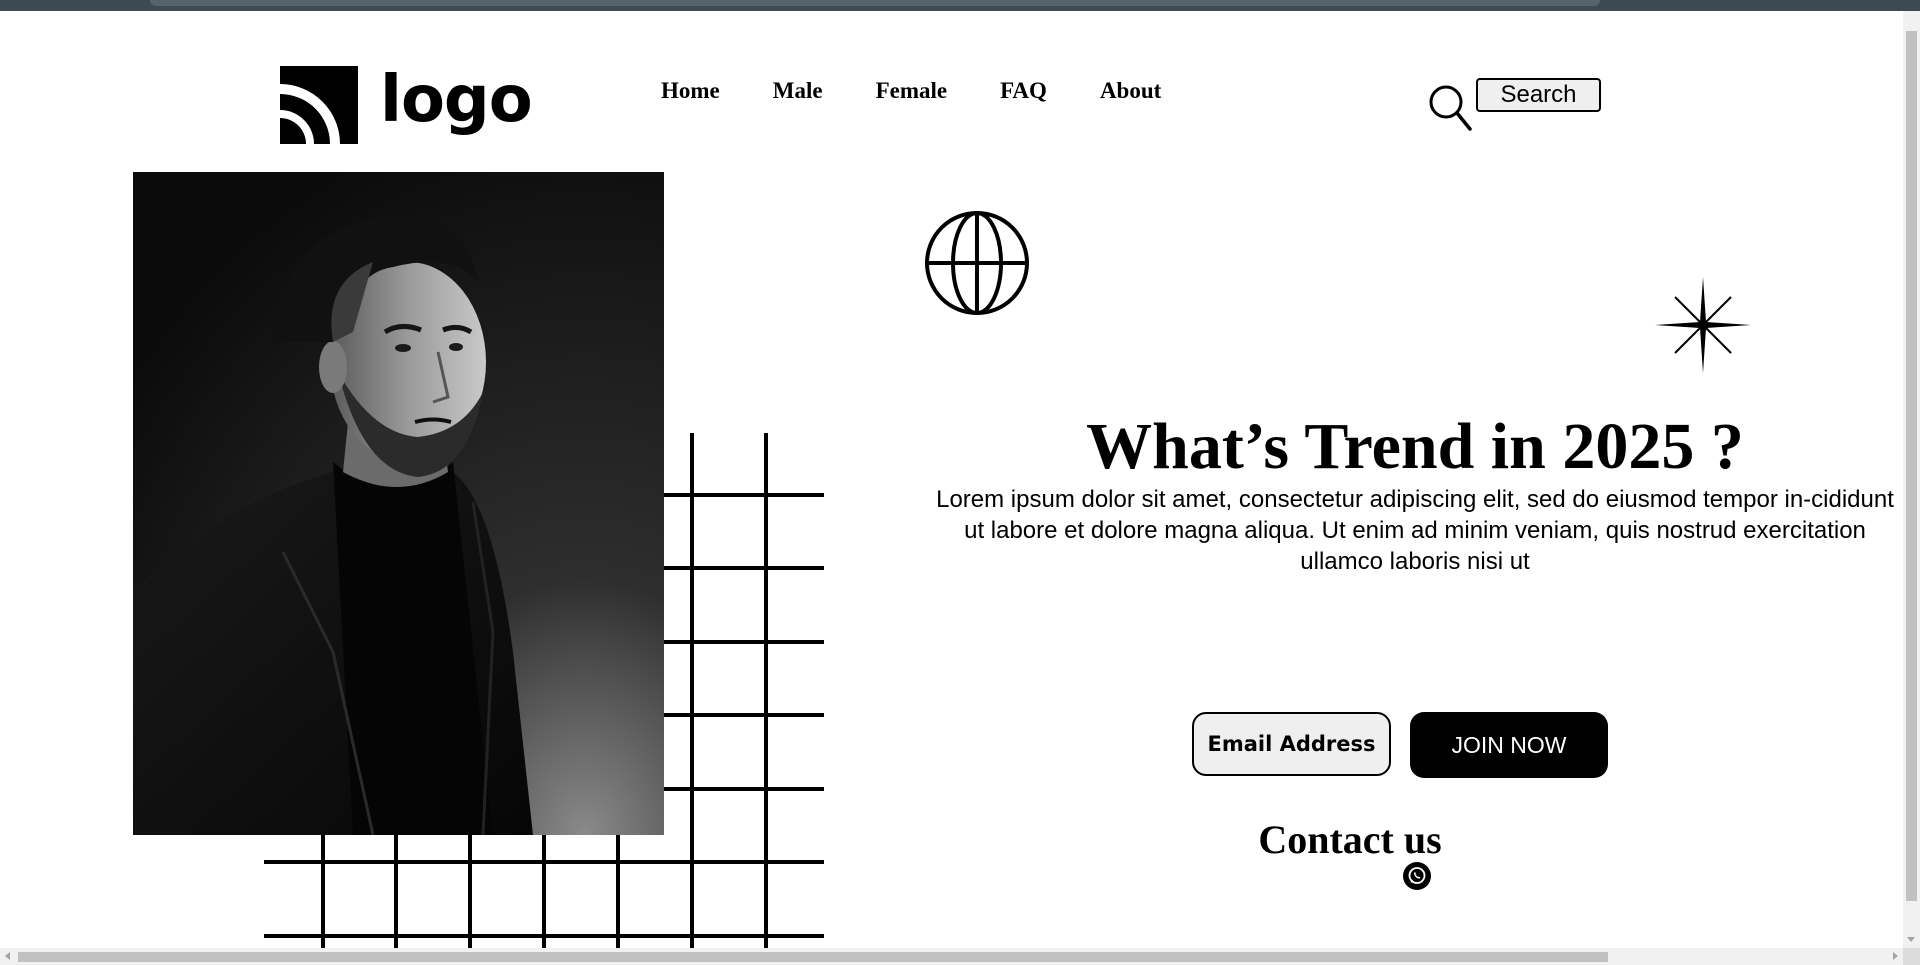  I want to click on contact-title: Contact us, so click(1350, 839).